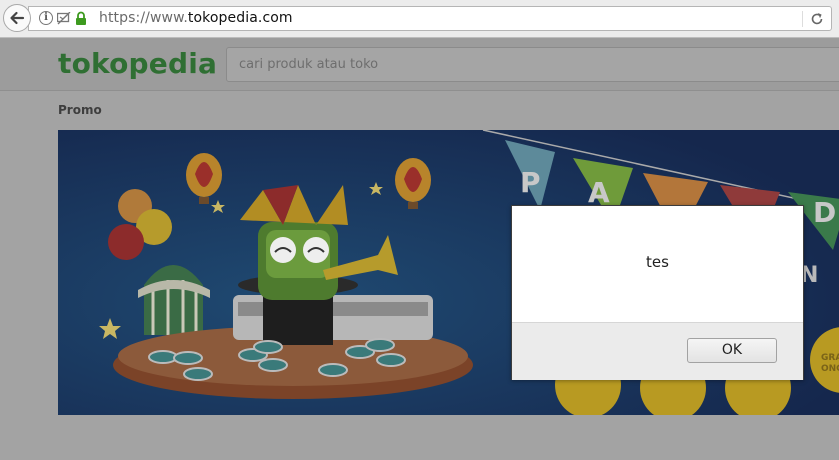  I want to click on banner-letter-p: P, so click(530, 182).